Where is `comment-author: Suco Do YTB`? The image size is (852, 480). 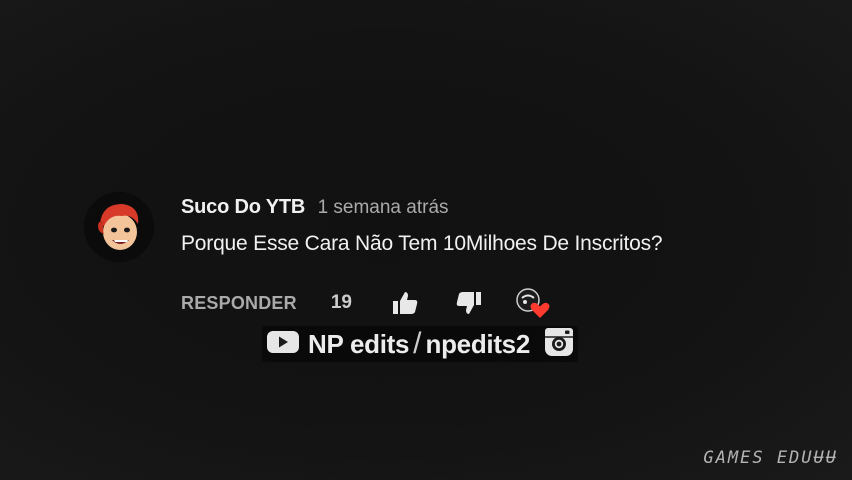 comment-author: Suco Do YTB is located at coordinates (243, 207).